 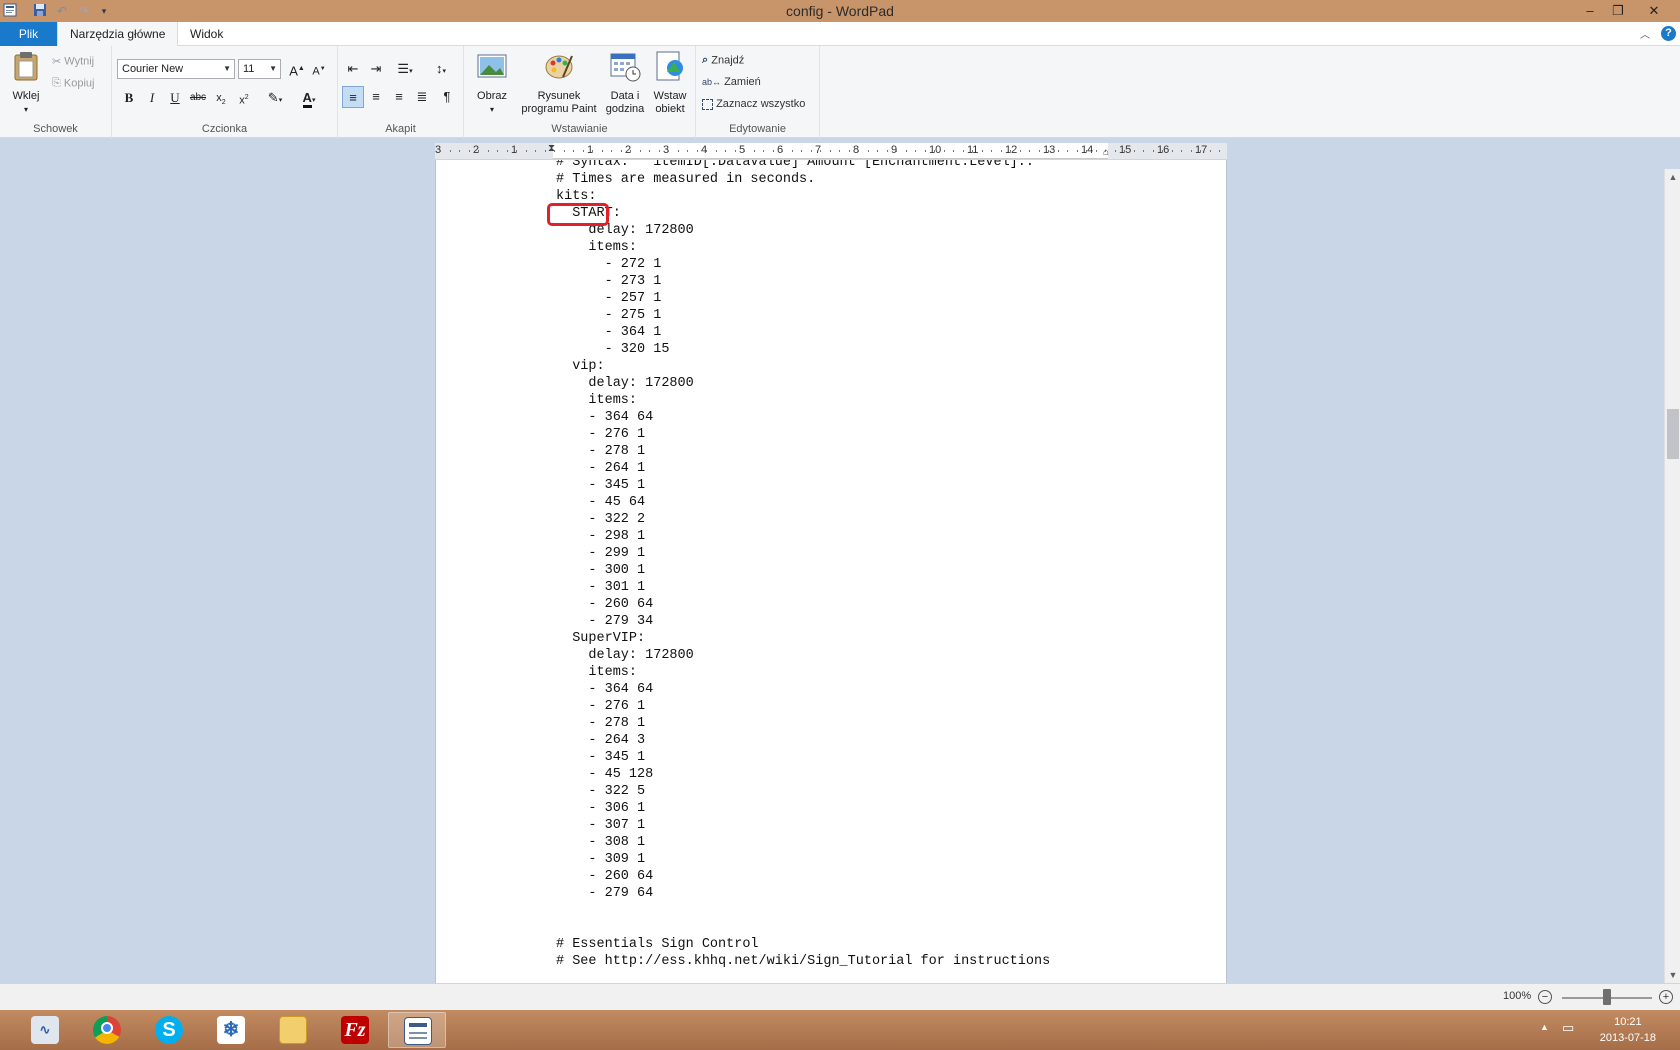 I want to click on scroll-down-arrow-icon: ▼, so click(x=1672, y=975).